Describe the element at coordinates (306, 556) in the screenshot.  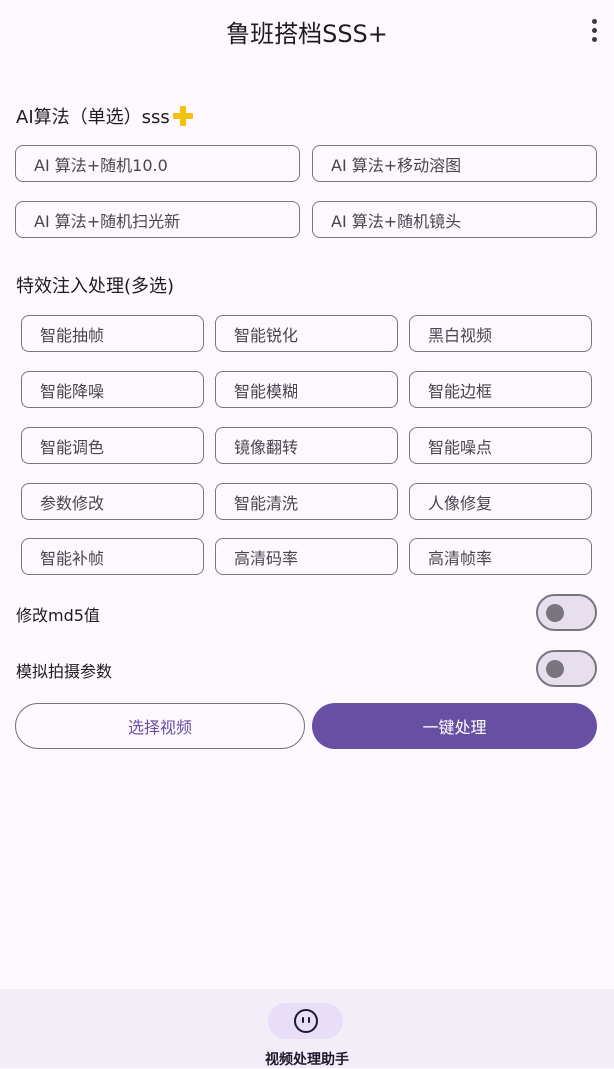
I see `effect-option: 高清码率` at that location.